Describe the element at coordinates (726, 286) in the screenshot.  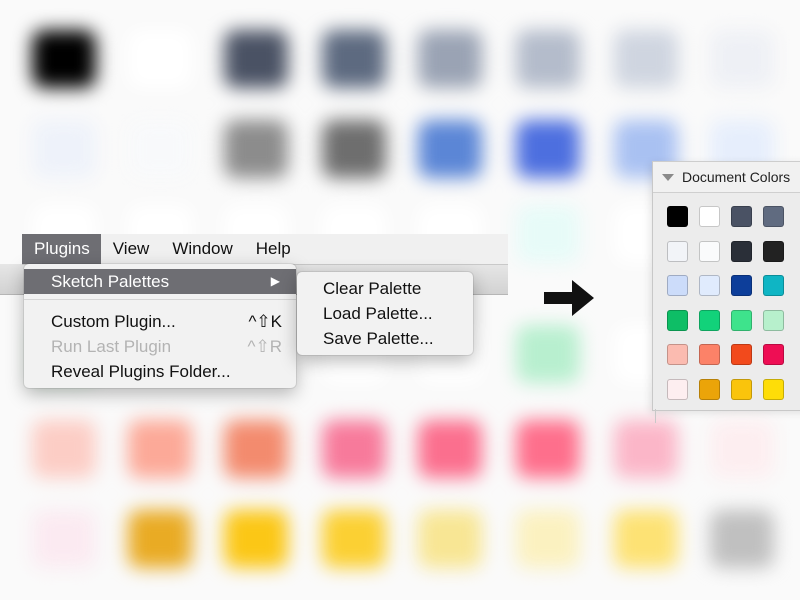
I see `document-colors-panel: Document Colors` at that location.